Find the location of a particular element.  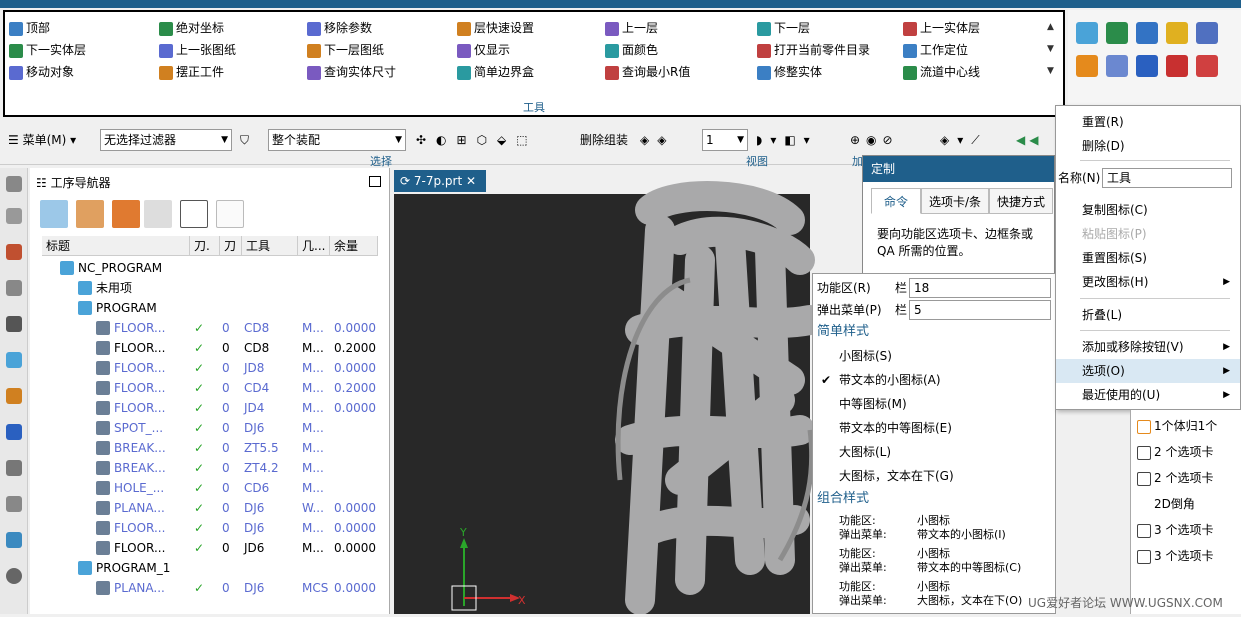

column-header: 工具 is located at coordinates (270, 246).